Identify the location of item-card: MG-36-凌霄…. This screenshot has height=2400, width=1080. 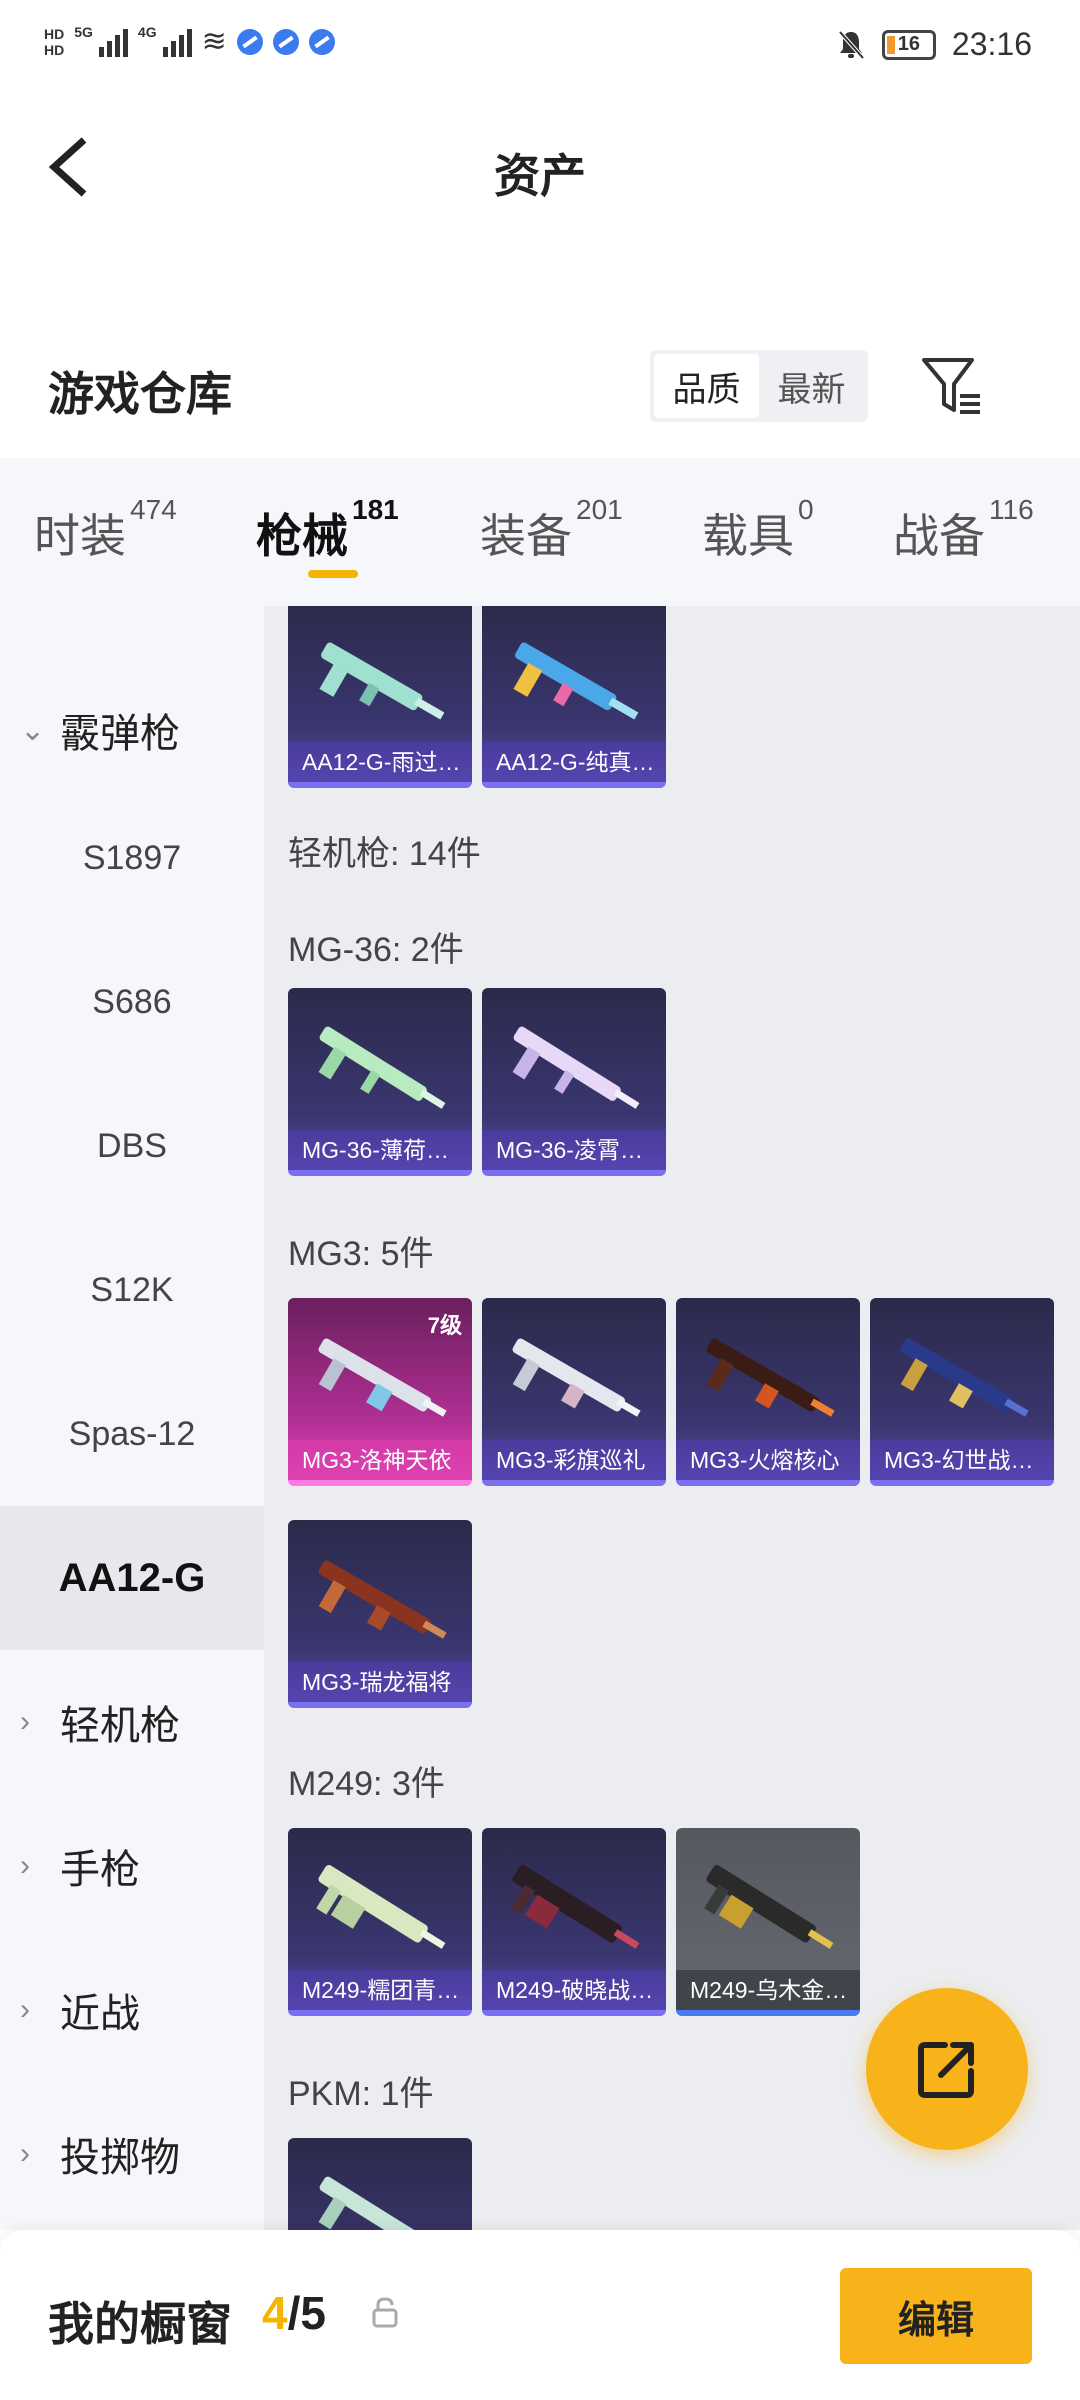
(574, 1082).